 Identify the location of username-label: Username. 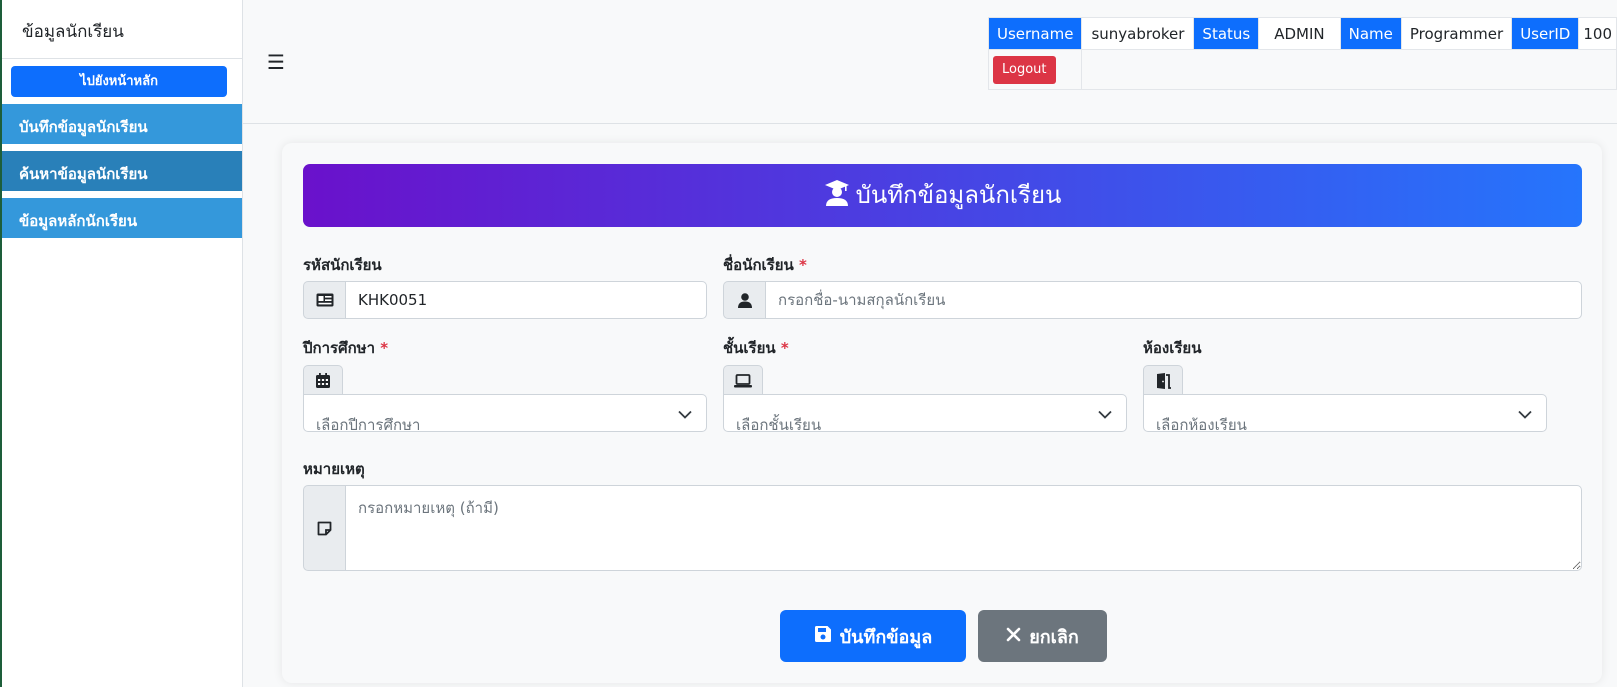
(1035, 33).